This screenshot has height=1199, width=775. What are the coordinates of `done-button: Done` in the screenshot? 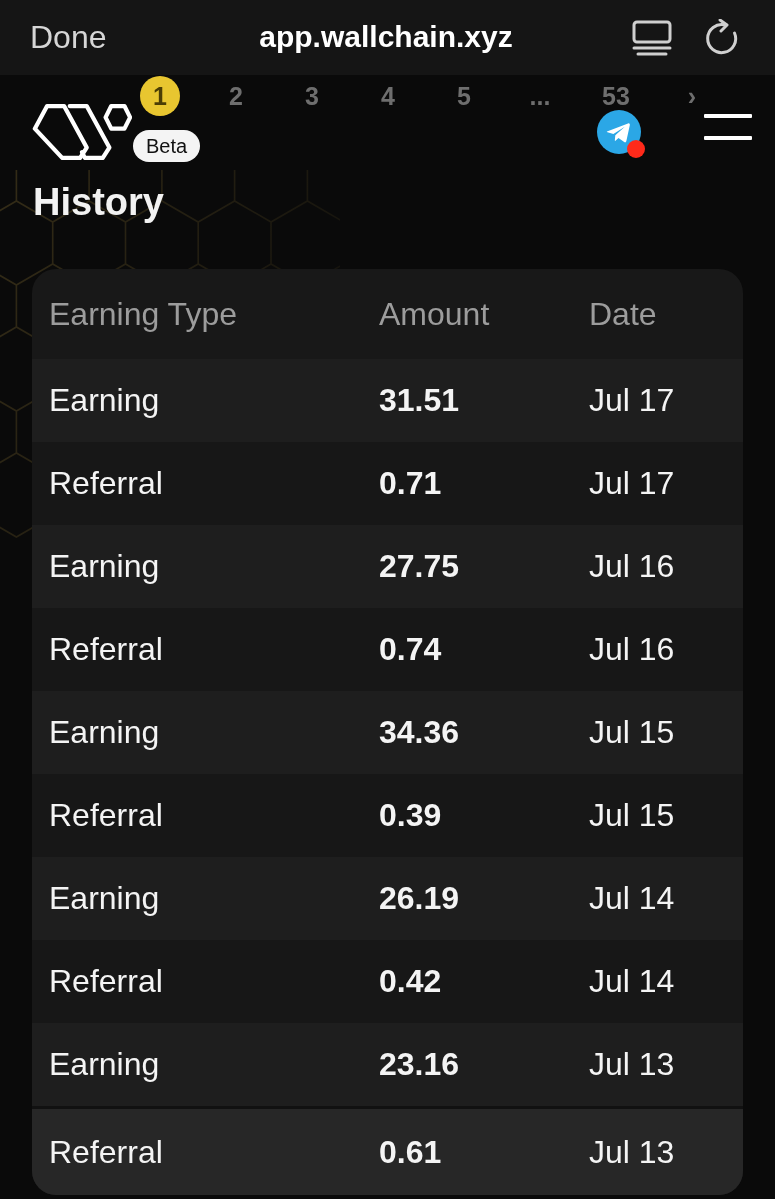 It's located at (68, 37).